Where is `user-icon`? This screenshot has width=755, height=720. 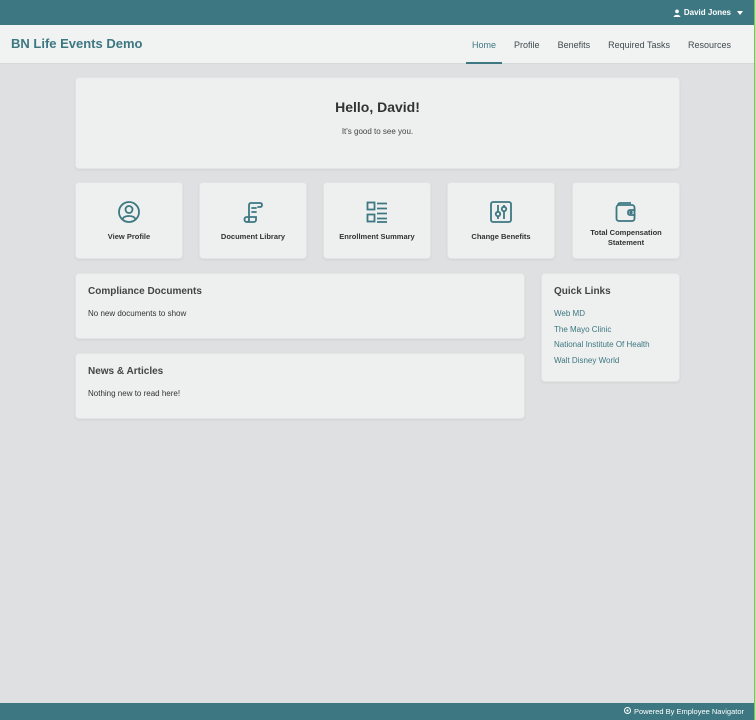 user-icon is located at coordinates (677, 13).